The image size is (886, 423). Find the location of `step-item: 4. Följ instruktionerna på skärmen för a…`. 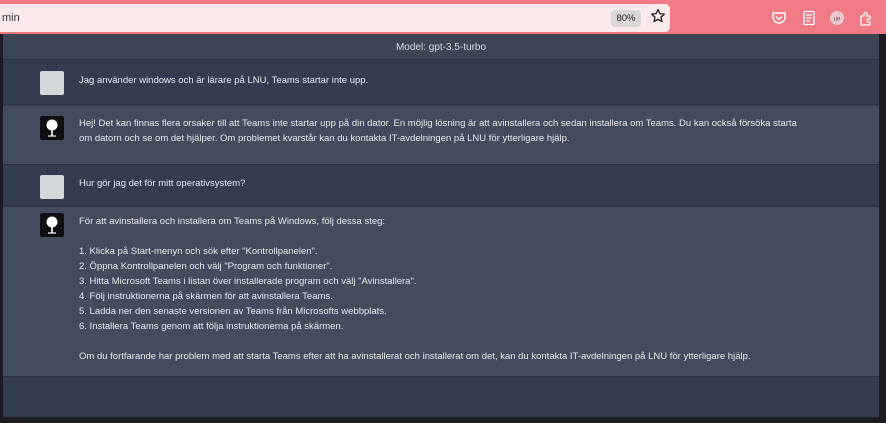

step-item: 4. Följ instruktionerna på skärmen för a… is located at coordinates (206, 296).